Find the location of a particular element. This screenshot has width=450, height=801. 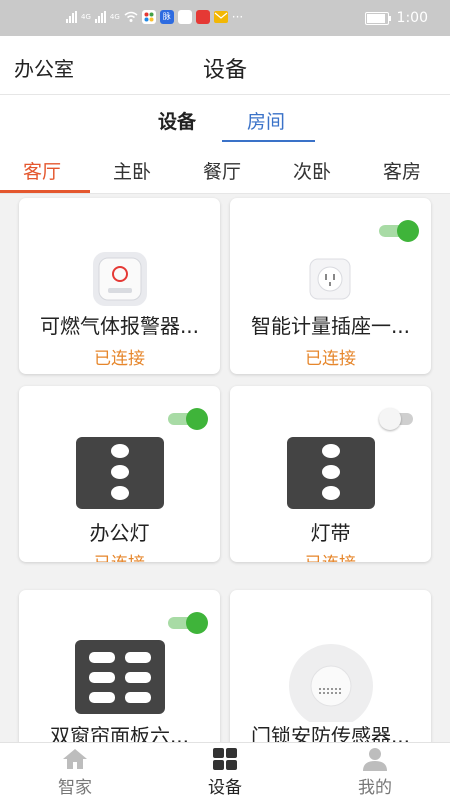

device-name: 灯带 is located at coordinates (330, 533).